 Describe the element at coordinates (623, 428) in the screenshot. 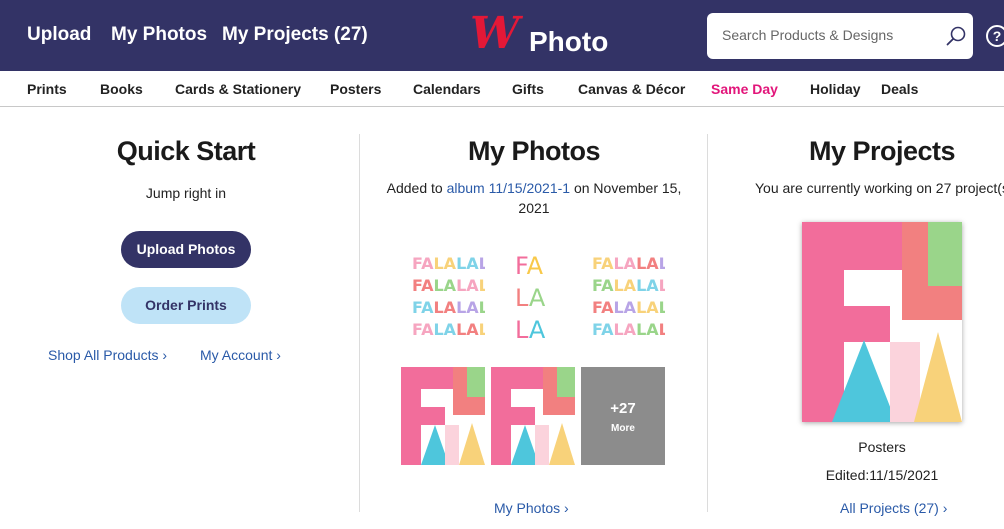

I see `more-label: More` at that location.